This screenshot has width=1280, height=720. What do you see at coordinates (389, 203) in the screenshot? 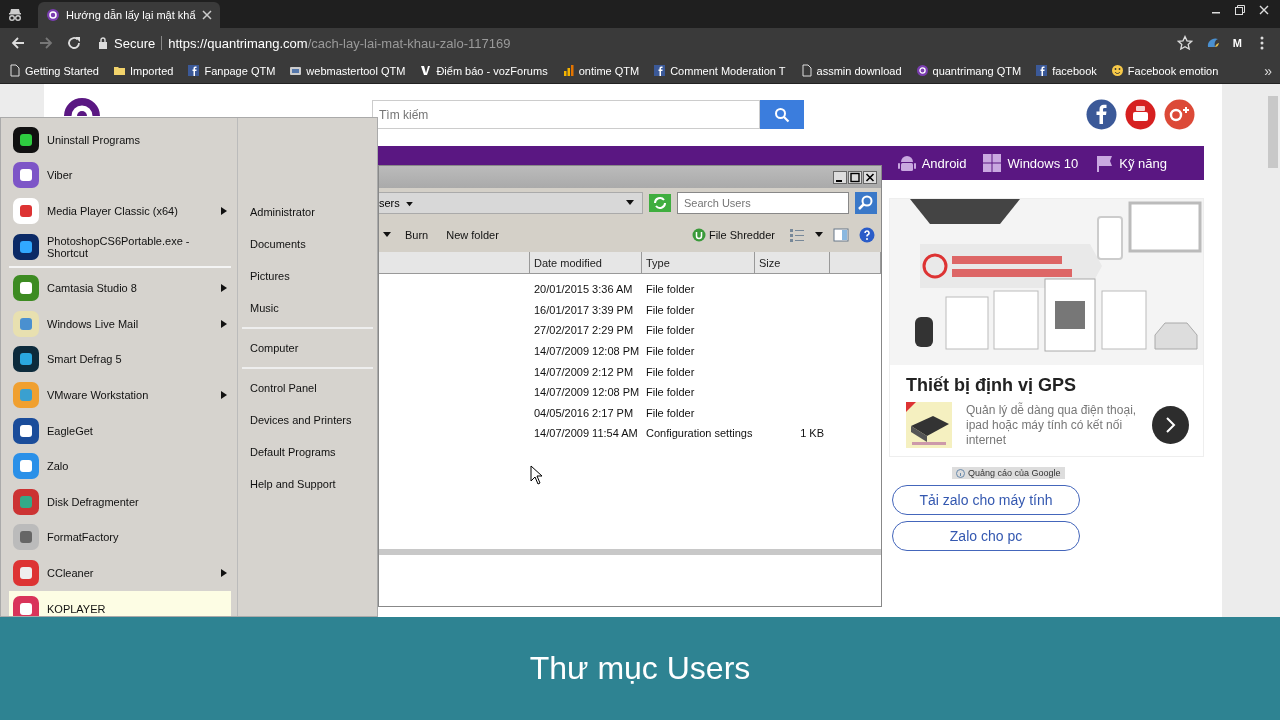
I see `breadcrumb: sers` at bounding box center [389, 203].